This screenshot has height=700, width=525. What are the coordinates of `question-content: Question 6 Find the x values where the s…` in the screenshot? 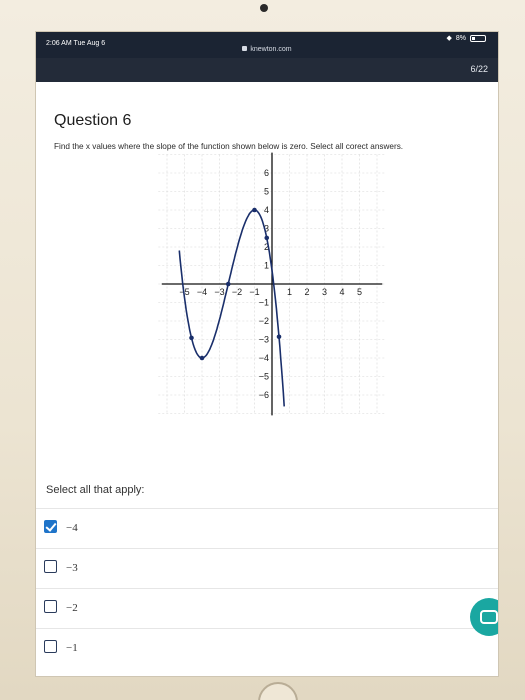 It's located at (267, 131).